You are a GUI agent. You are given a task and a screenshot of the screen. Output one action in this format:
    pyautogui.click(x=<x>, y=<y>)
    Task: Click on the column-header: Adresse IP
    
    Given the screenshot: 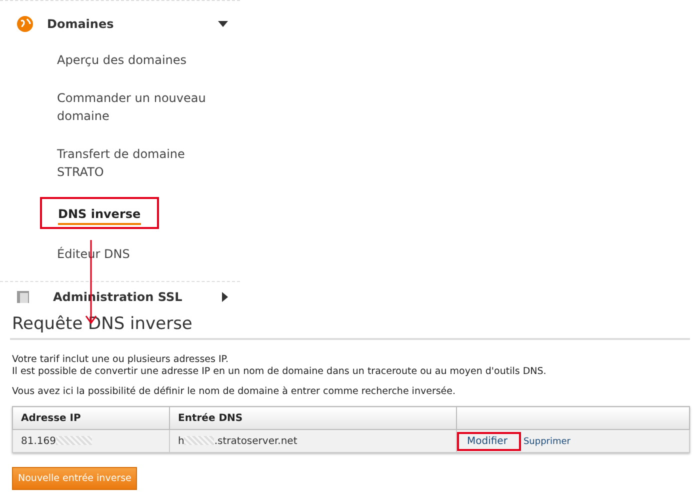 What is the action you would take?
    pyautogui.click(x=91, y=418)
    